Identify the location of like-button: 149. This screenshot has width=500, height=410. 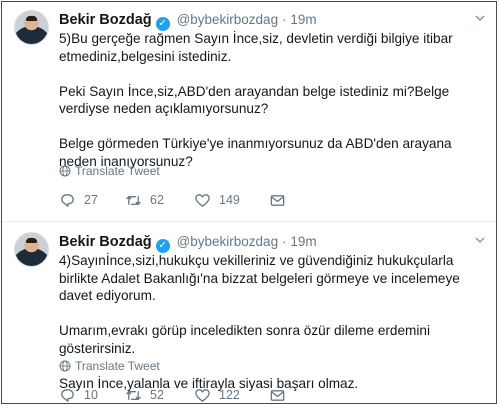
(217, 200).